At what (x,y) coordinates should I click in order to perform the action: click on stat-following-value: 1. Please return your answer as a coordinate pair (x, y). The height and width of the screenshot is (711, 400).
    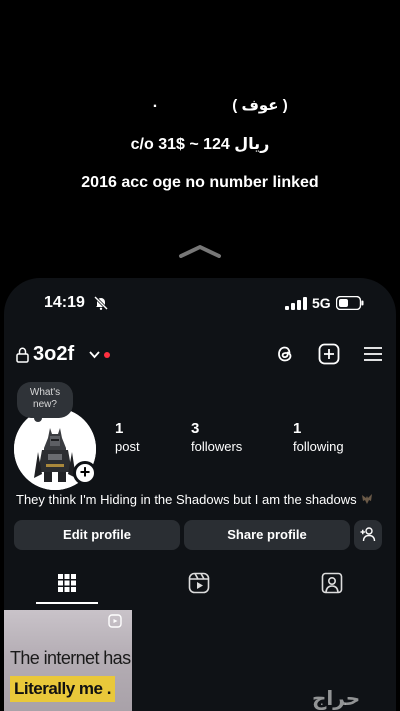
    Looking at the image, I should click on (297, 428).